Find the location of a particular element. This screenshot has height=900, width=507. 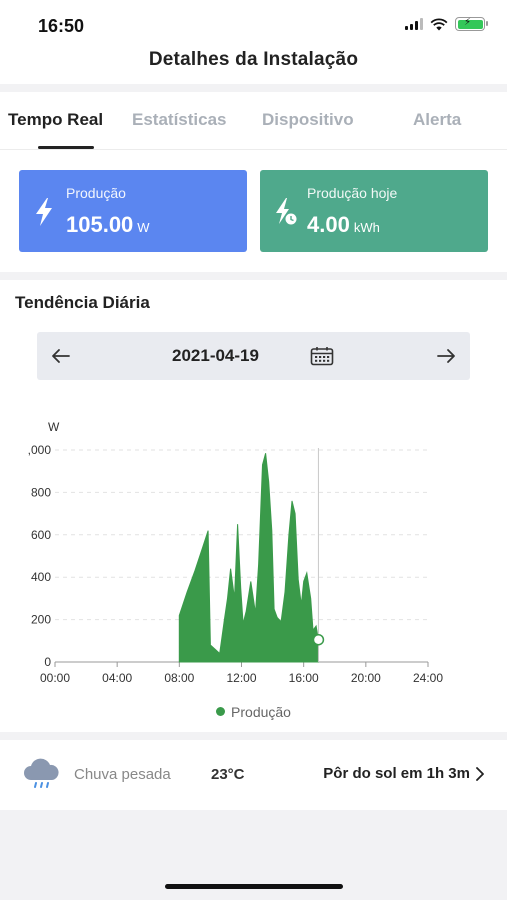

weather-bar: Chuva pesada 23°C Pôr do sol em 1h 3m is located at coordinates (253, 775).